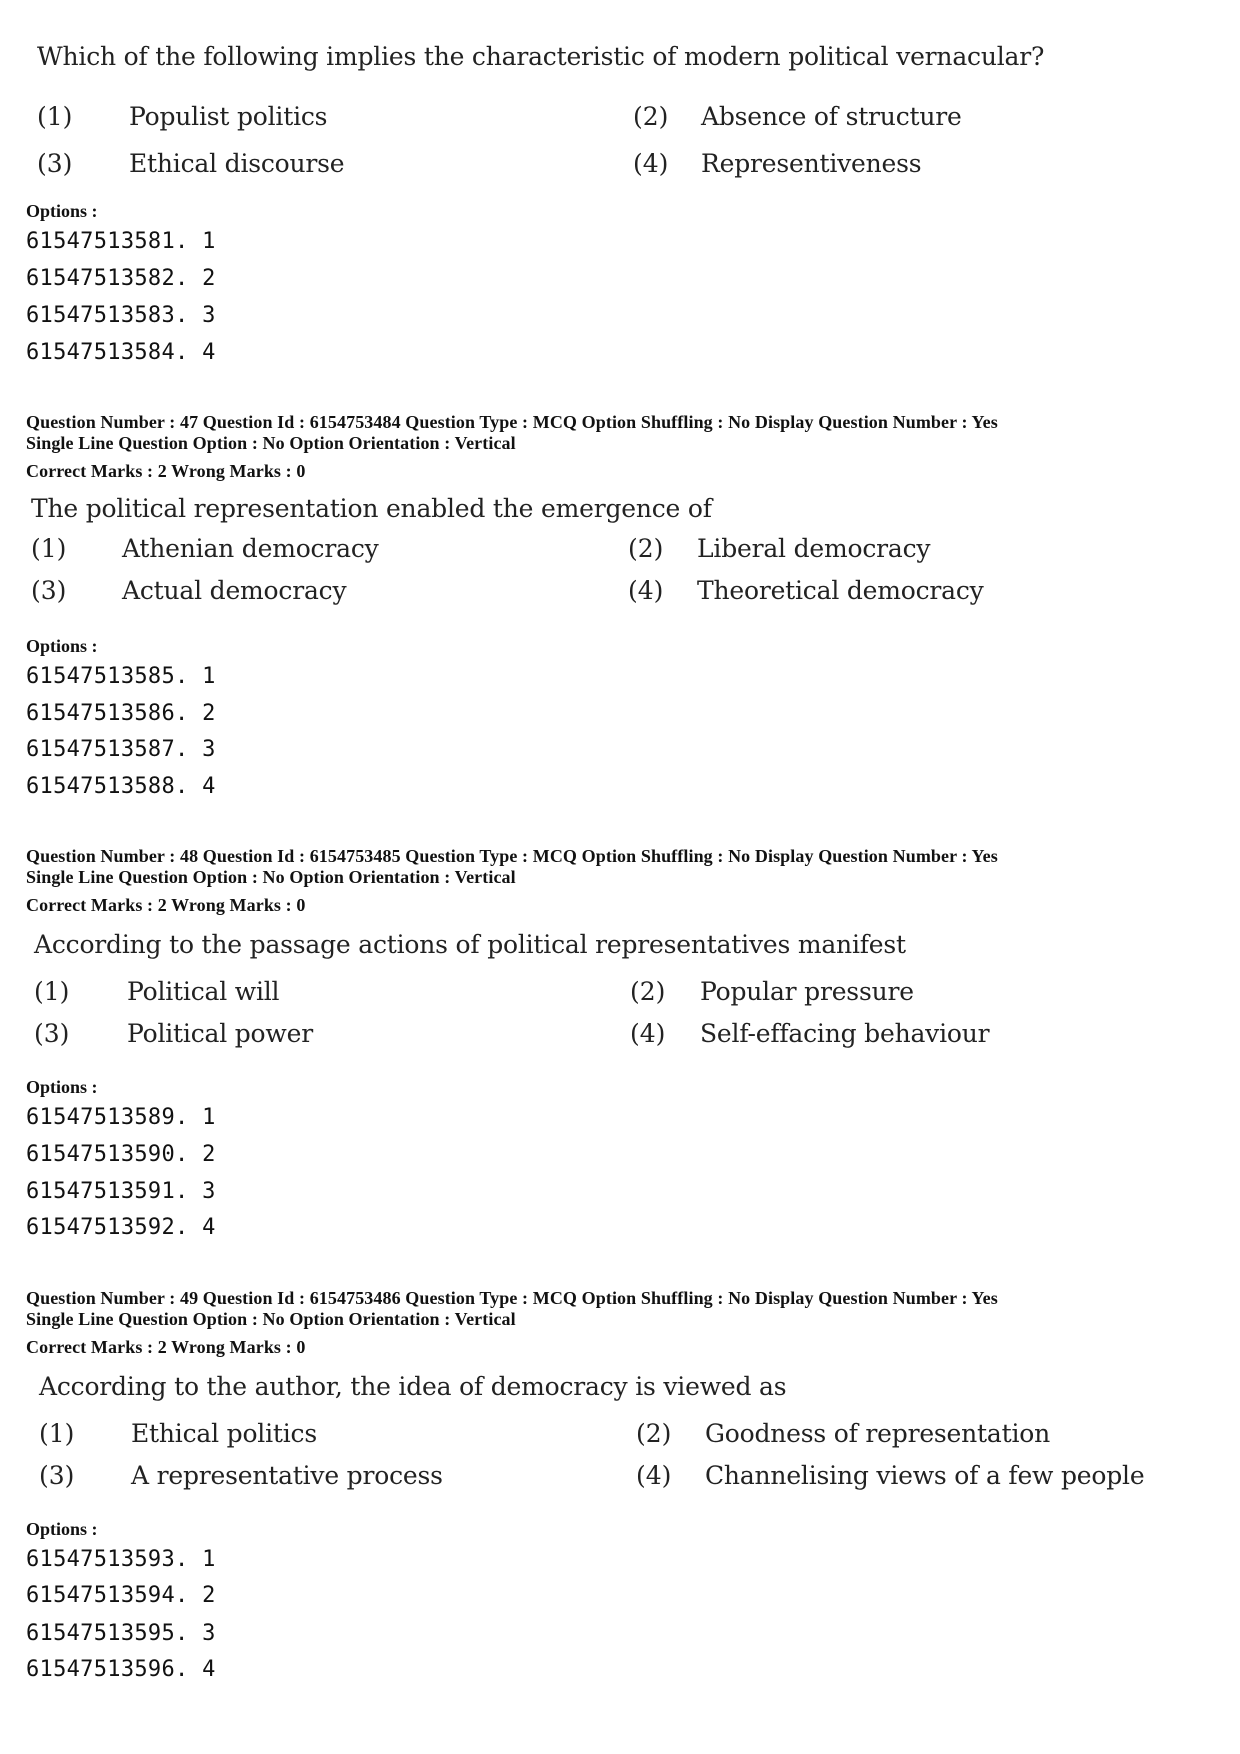 Image resolution: width=1240 pixels, height=1754 pixels. Describe the element at coordinates (121, 241) in the screenshot. I see `option-id: 61547513581. 1` at that location.